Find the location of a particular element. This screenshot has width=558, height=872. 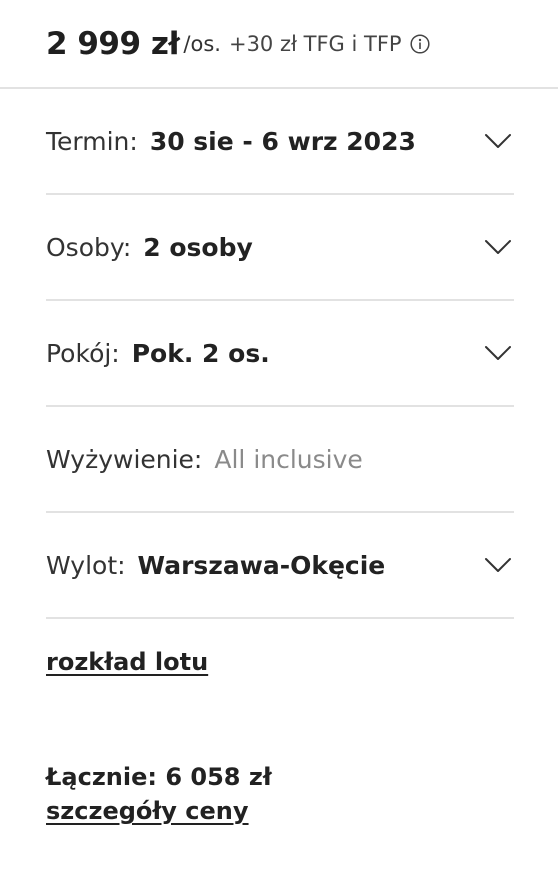

price-unit: /os. is located at coordinates (202, 43).